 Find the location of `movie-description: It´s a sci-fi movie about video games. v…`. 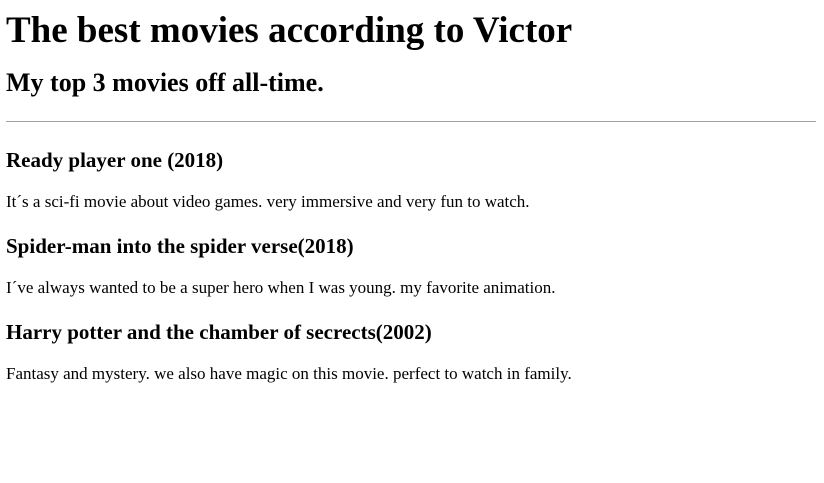

movie-description: It´s a sci-fi movie about video games. v… is located at coordinates (268, 201).